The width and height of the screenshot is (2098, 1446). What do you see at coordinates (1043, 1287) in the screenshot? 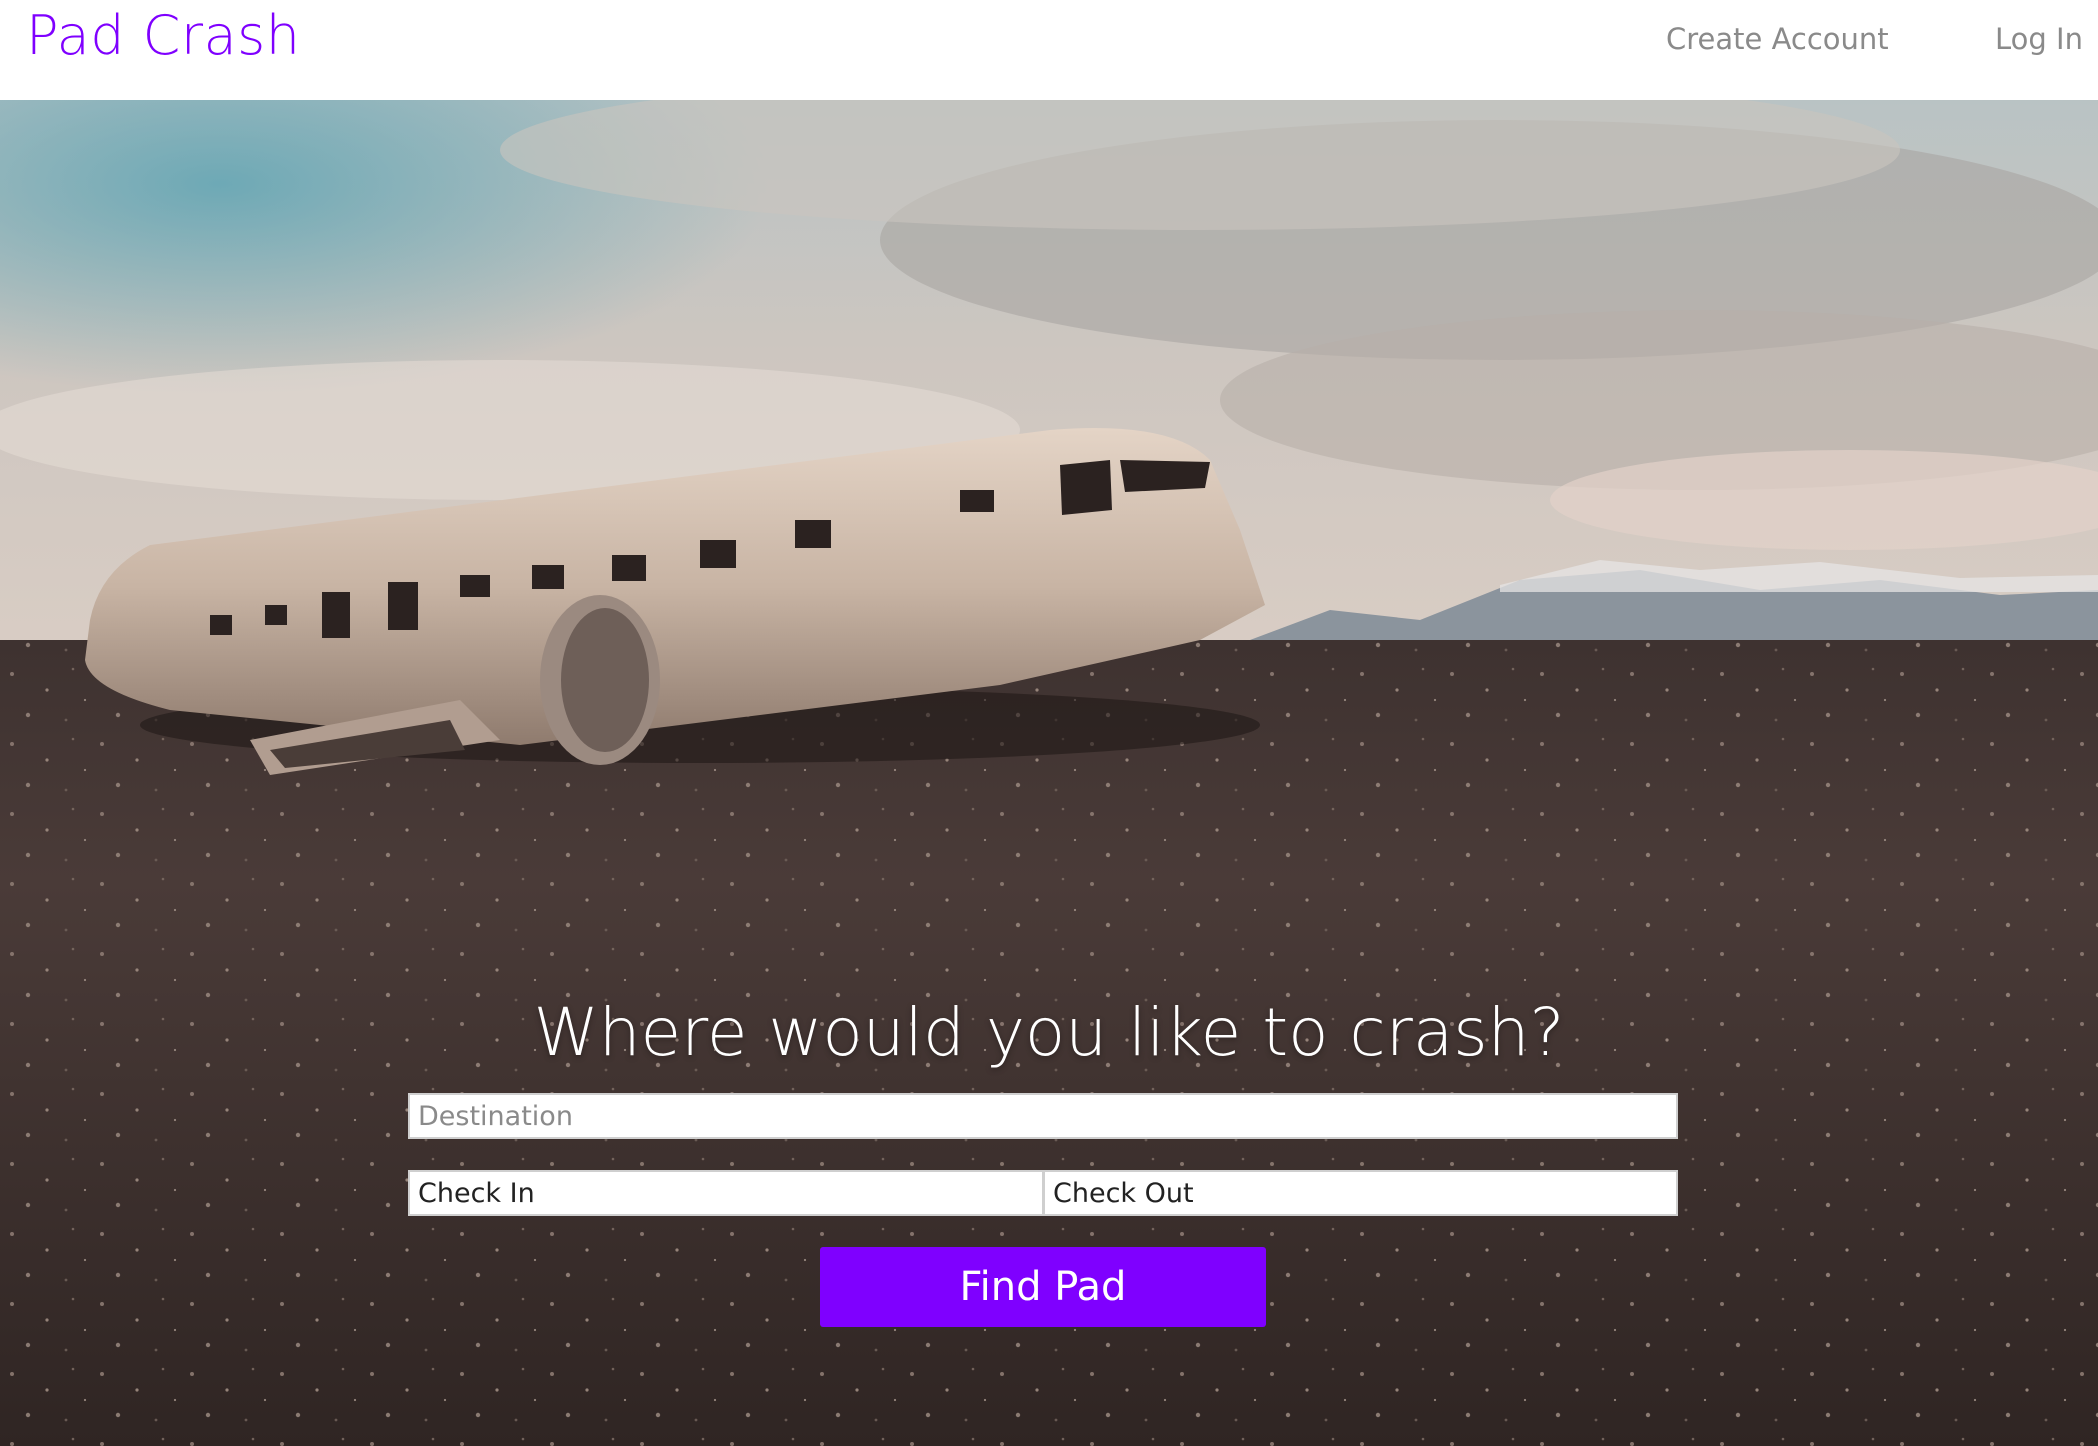
I see `find-pad-button: Find Pad` at bounding box center [1043, 1287].